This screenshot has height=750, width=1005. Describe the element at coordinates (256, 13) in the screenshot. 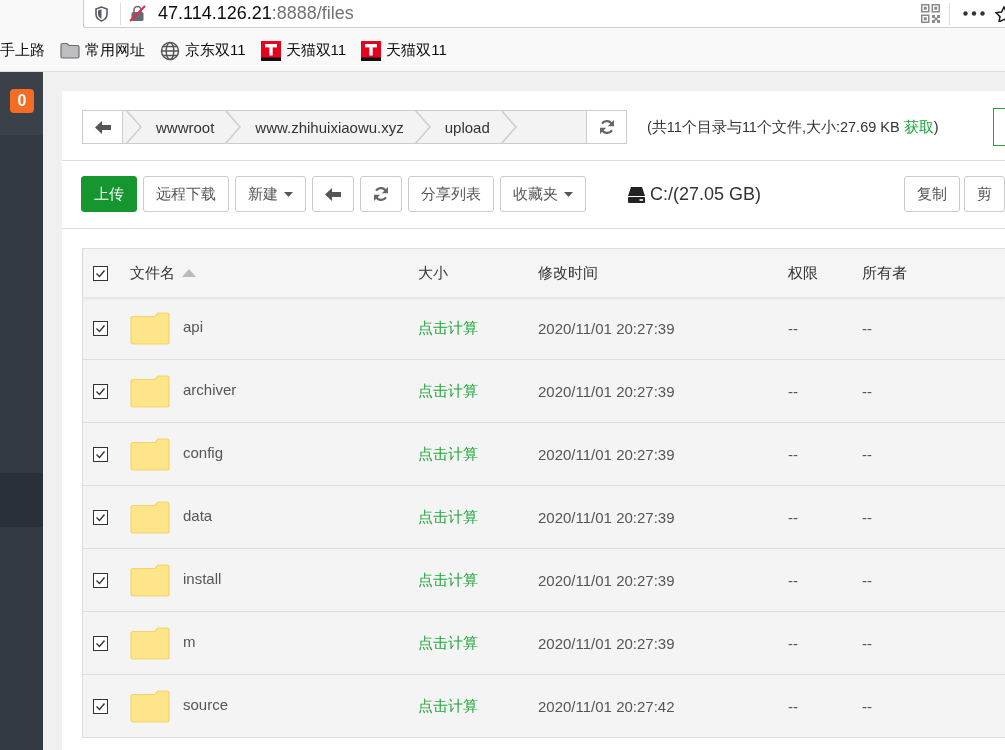

I see `url-text: 47.114.126.21:8888/files` at that location.